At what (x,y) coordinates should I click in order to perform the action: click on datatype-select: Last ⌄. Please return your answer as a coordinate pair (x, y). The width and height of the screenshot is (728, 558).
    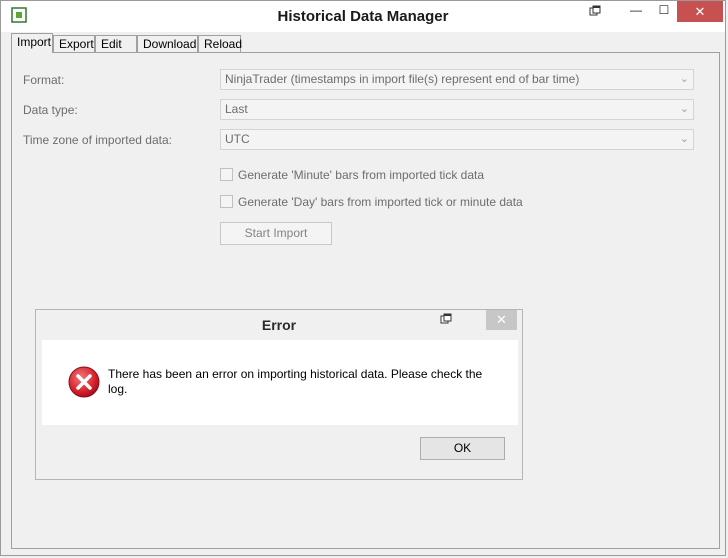
    Looking at the image, I should click on (457, 109).